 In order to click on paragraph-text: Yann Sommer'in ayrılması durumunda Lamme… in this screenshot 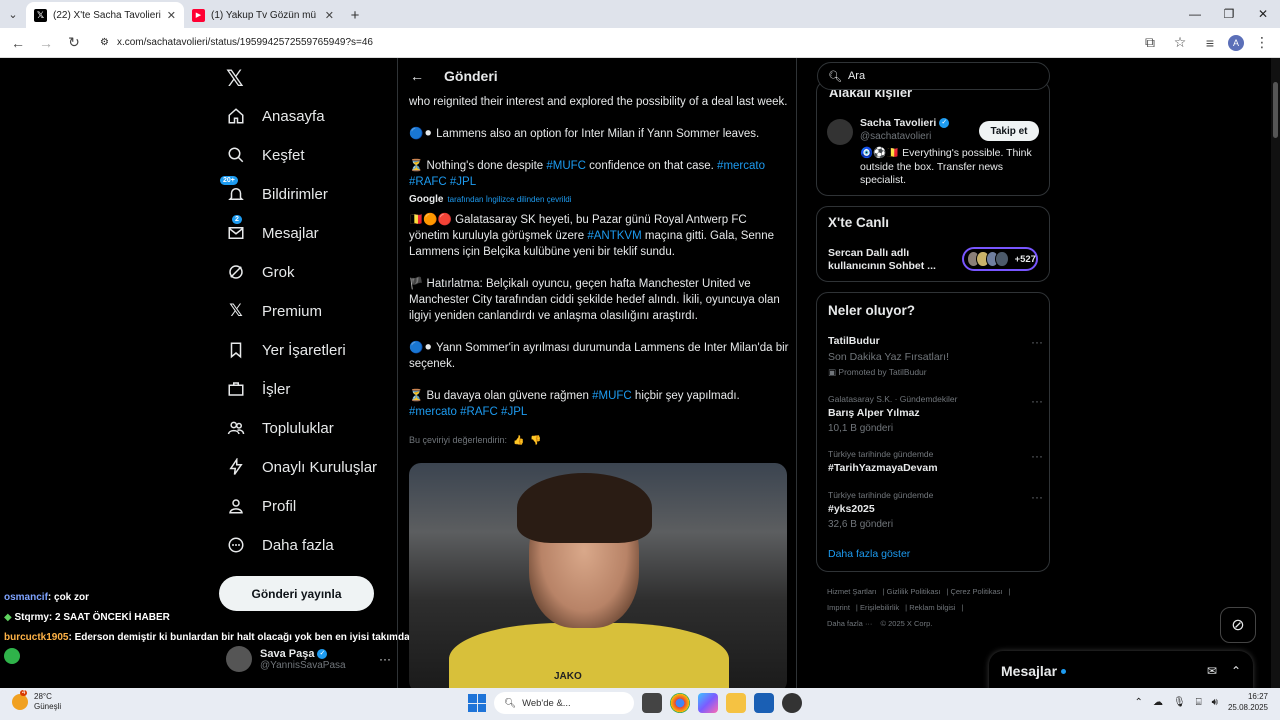, I will do `click(599, 356)`.